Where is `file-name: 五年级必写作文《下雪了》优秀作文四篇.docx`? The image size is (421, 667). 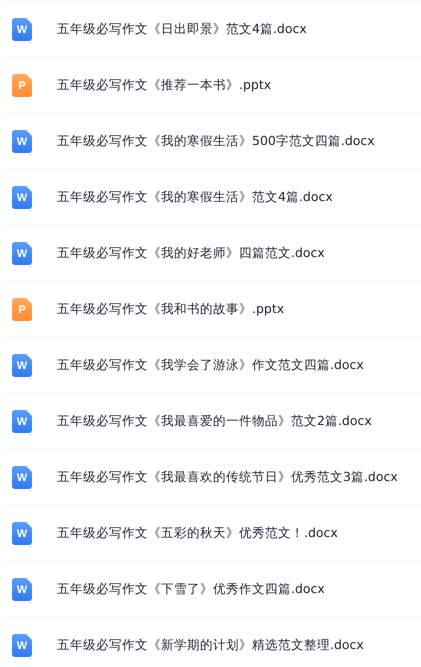
file-name: 五年级必写作文《下雪了》优秀作文四篇.docx is located at coordinates (191, 589).